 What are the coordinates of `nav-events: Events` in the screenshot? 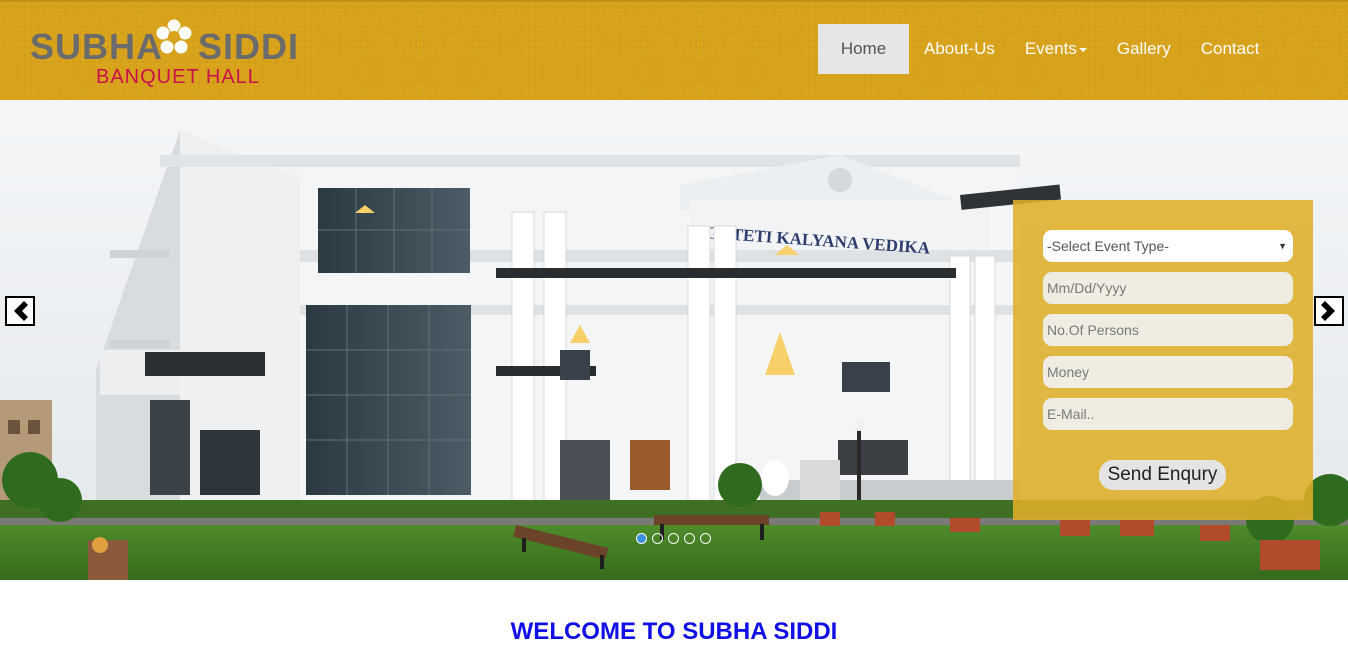 It's located at (1056, 49).